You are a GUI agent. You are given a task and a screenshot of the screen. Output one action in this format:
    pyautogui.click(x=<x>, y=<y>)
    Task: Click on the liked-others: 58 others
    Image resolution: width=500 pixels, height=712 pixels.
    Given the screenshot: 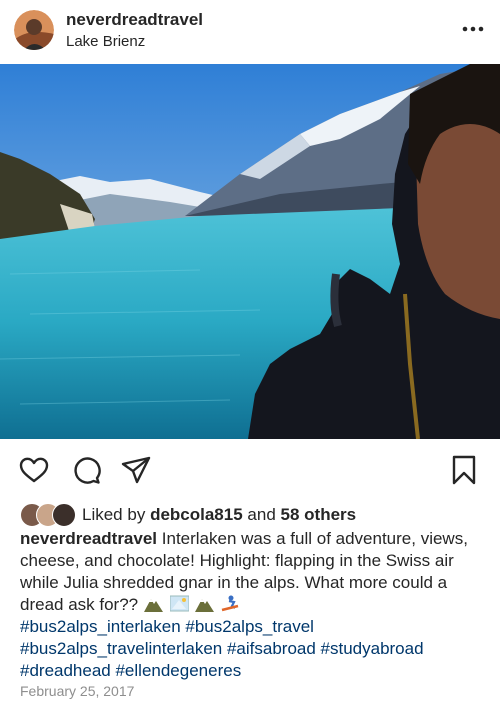 What is the action you would take?
    pyautogui.click(x=319, y=514)
    